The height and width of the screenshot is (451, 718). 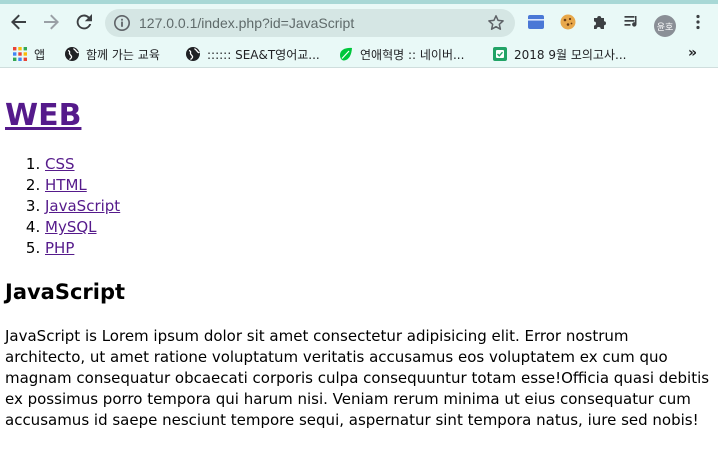 I want to click on browser-toolbar: 127.0.0.1/index.php?id=JavaScript 윤호, so click(x=359, y=22).